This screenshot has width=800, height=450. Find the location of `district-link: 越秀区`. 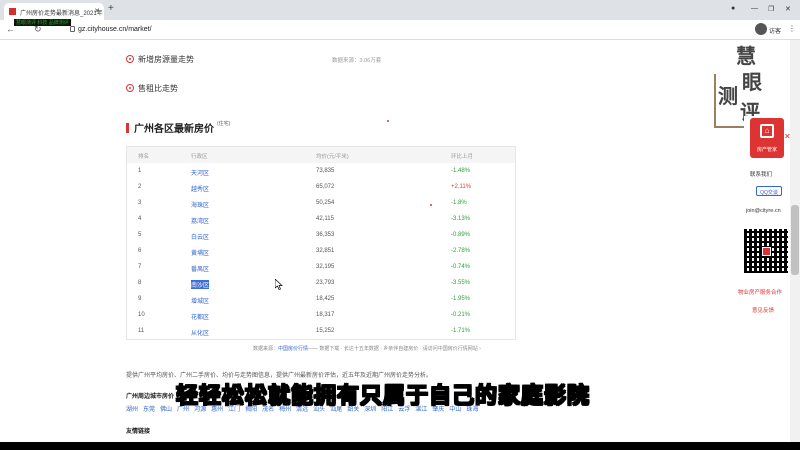

district-link: 越秀区 is located at coordinates (200, 188).